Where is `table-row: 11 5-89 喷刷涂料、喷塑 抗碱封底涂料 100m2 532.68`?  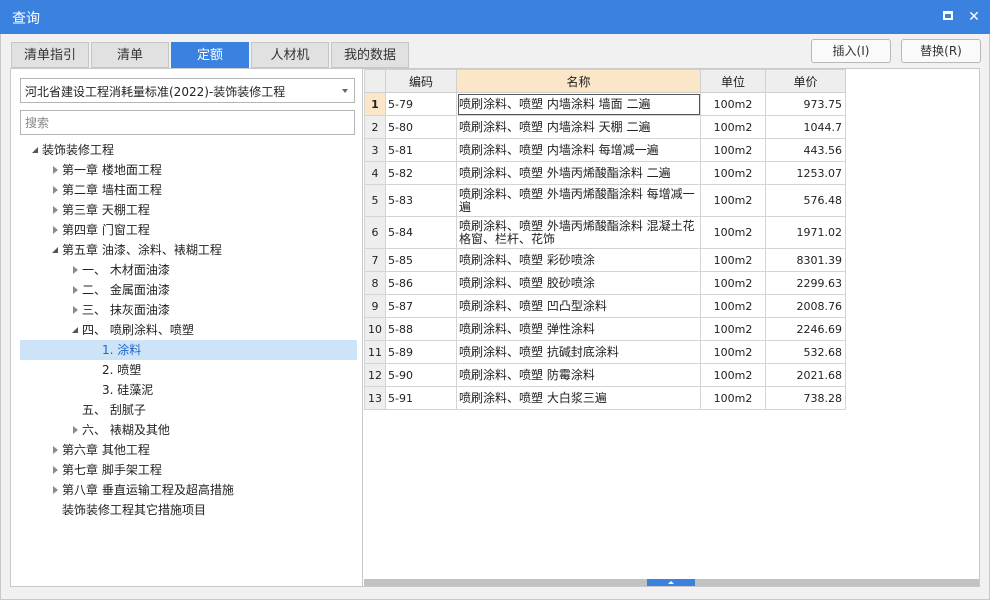 table-row: 11 5-89 喷刷涂料、喷塑 抗碱封底涂料 100m2 532.68 is located at coordinates (605, 352).